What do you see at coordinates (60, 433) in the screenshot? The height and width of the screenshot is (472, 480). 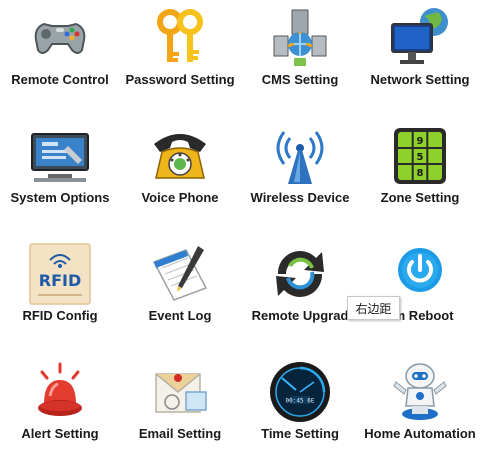 I see `alert-setting-label: Alert Setting` at bounding box center [60, 433].